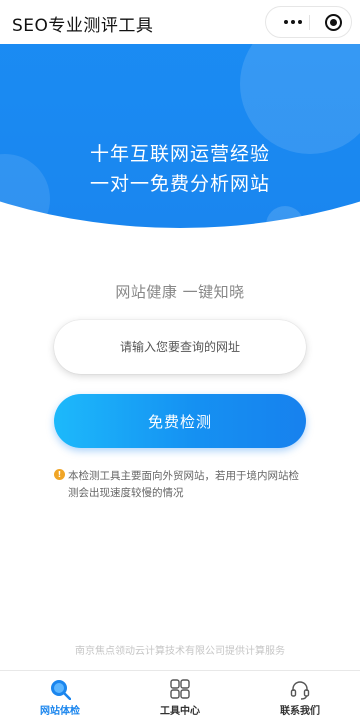 The image size is (360, 720). I want to click on close-target-icon, so click(333, 22).